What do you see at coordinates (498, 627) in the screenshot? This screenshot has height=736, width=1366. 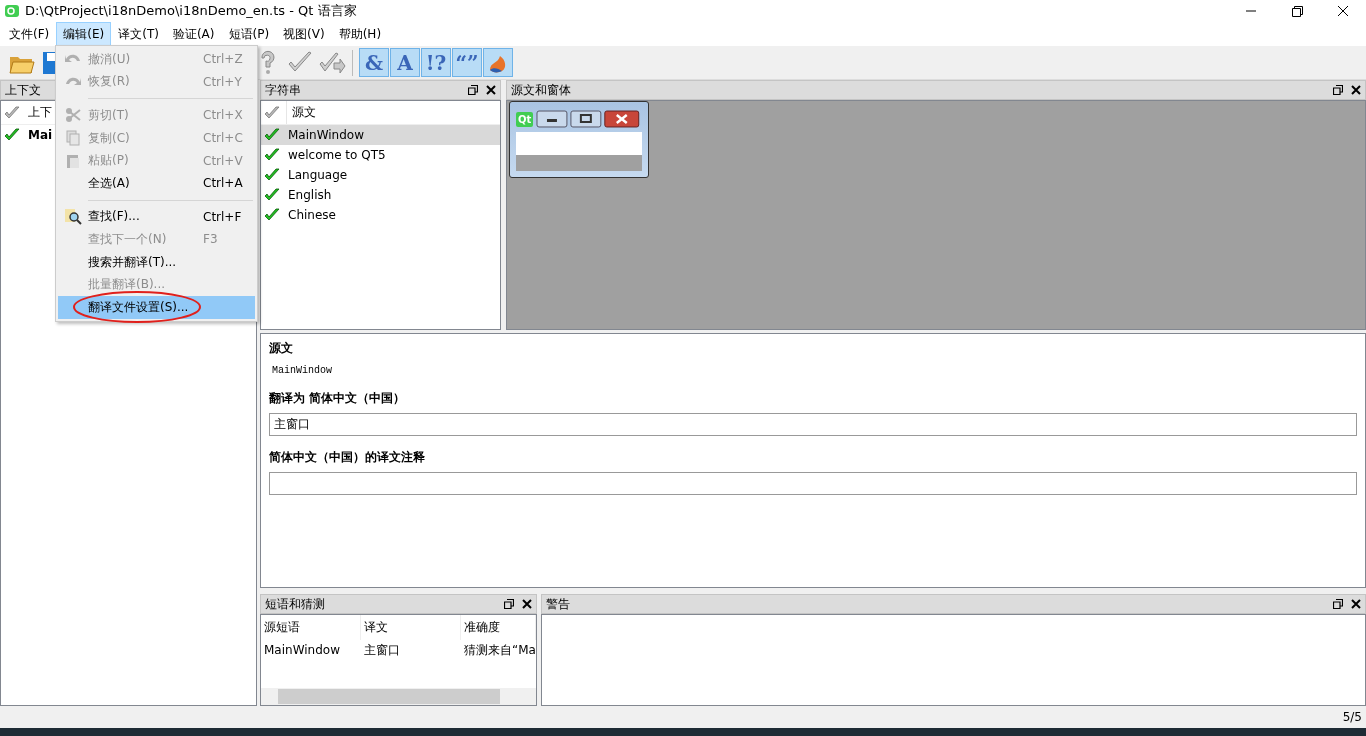 I see `column-header: 准确度` at bounding box center [498, 627].